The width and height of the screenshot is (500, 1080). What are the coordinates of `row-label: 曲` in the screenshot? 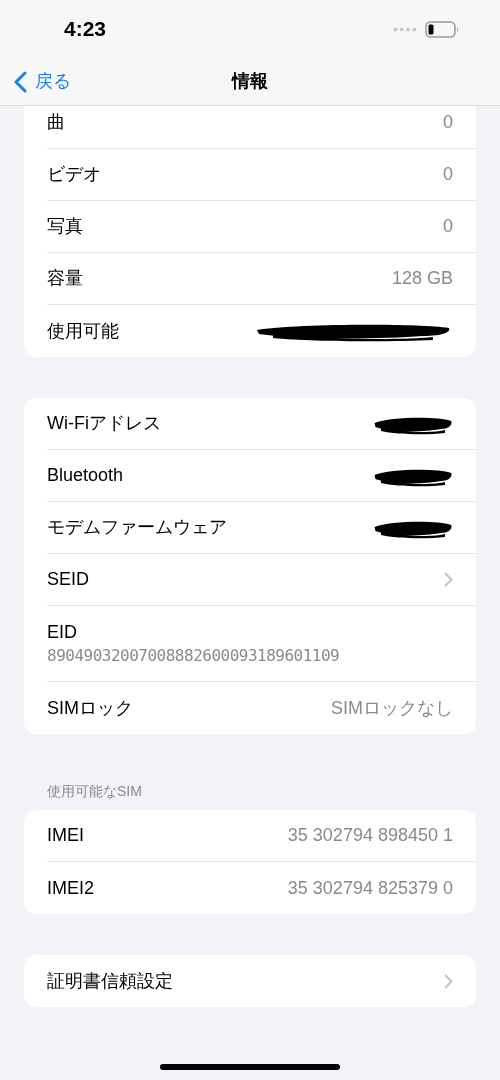 It's located at (56, 122).